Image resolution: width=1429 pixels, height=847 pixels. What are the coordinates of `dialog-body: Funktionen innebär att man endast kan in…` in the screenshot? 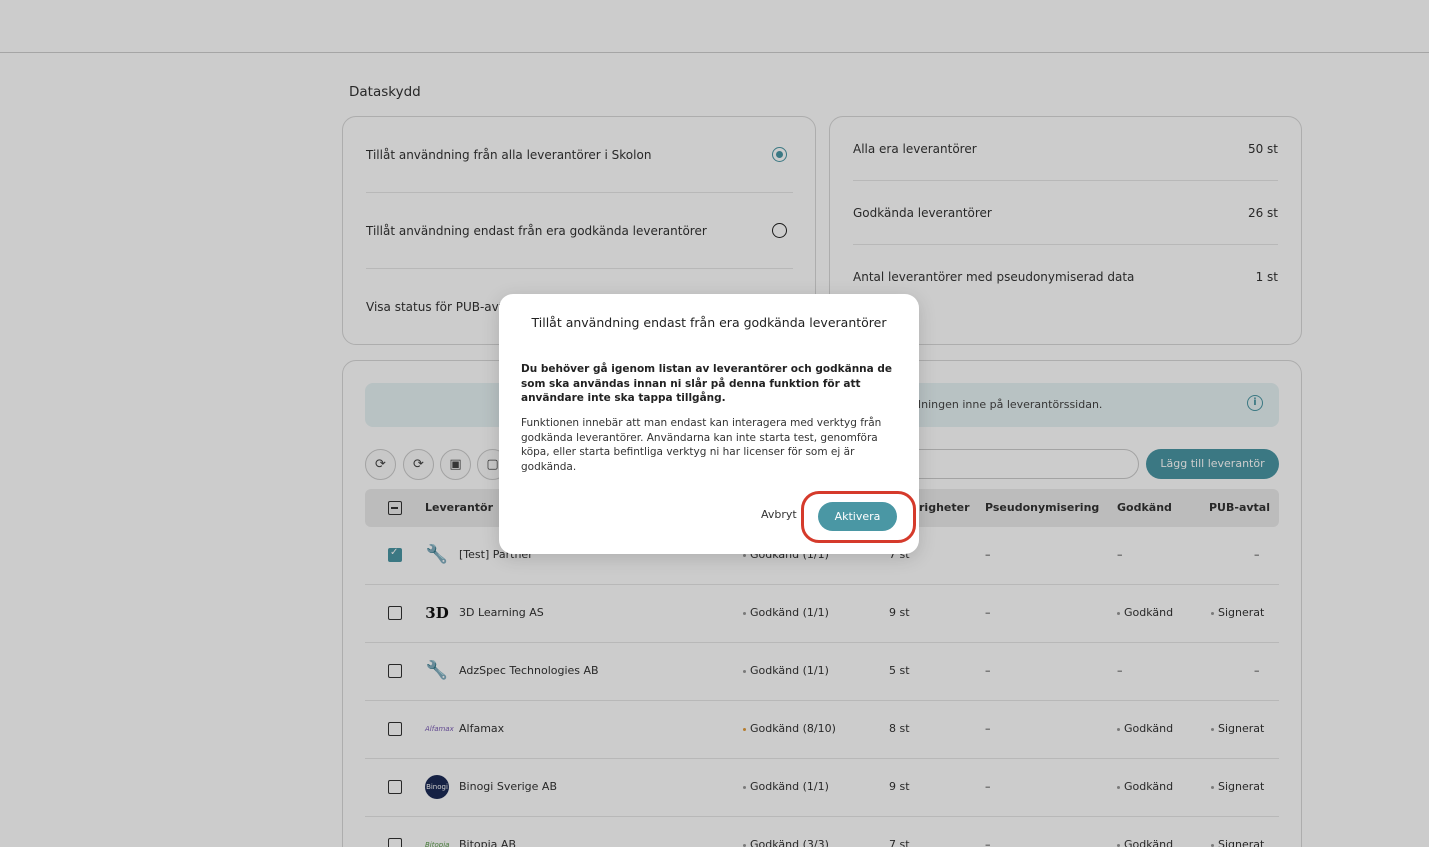 It's located at (701, 445).